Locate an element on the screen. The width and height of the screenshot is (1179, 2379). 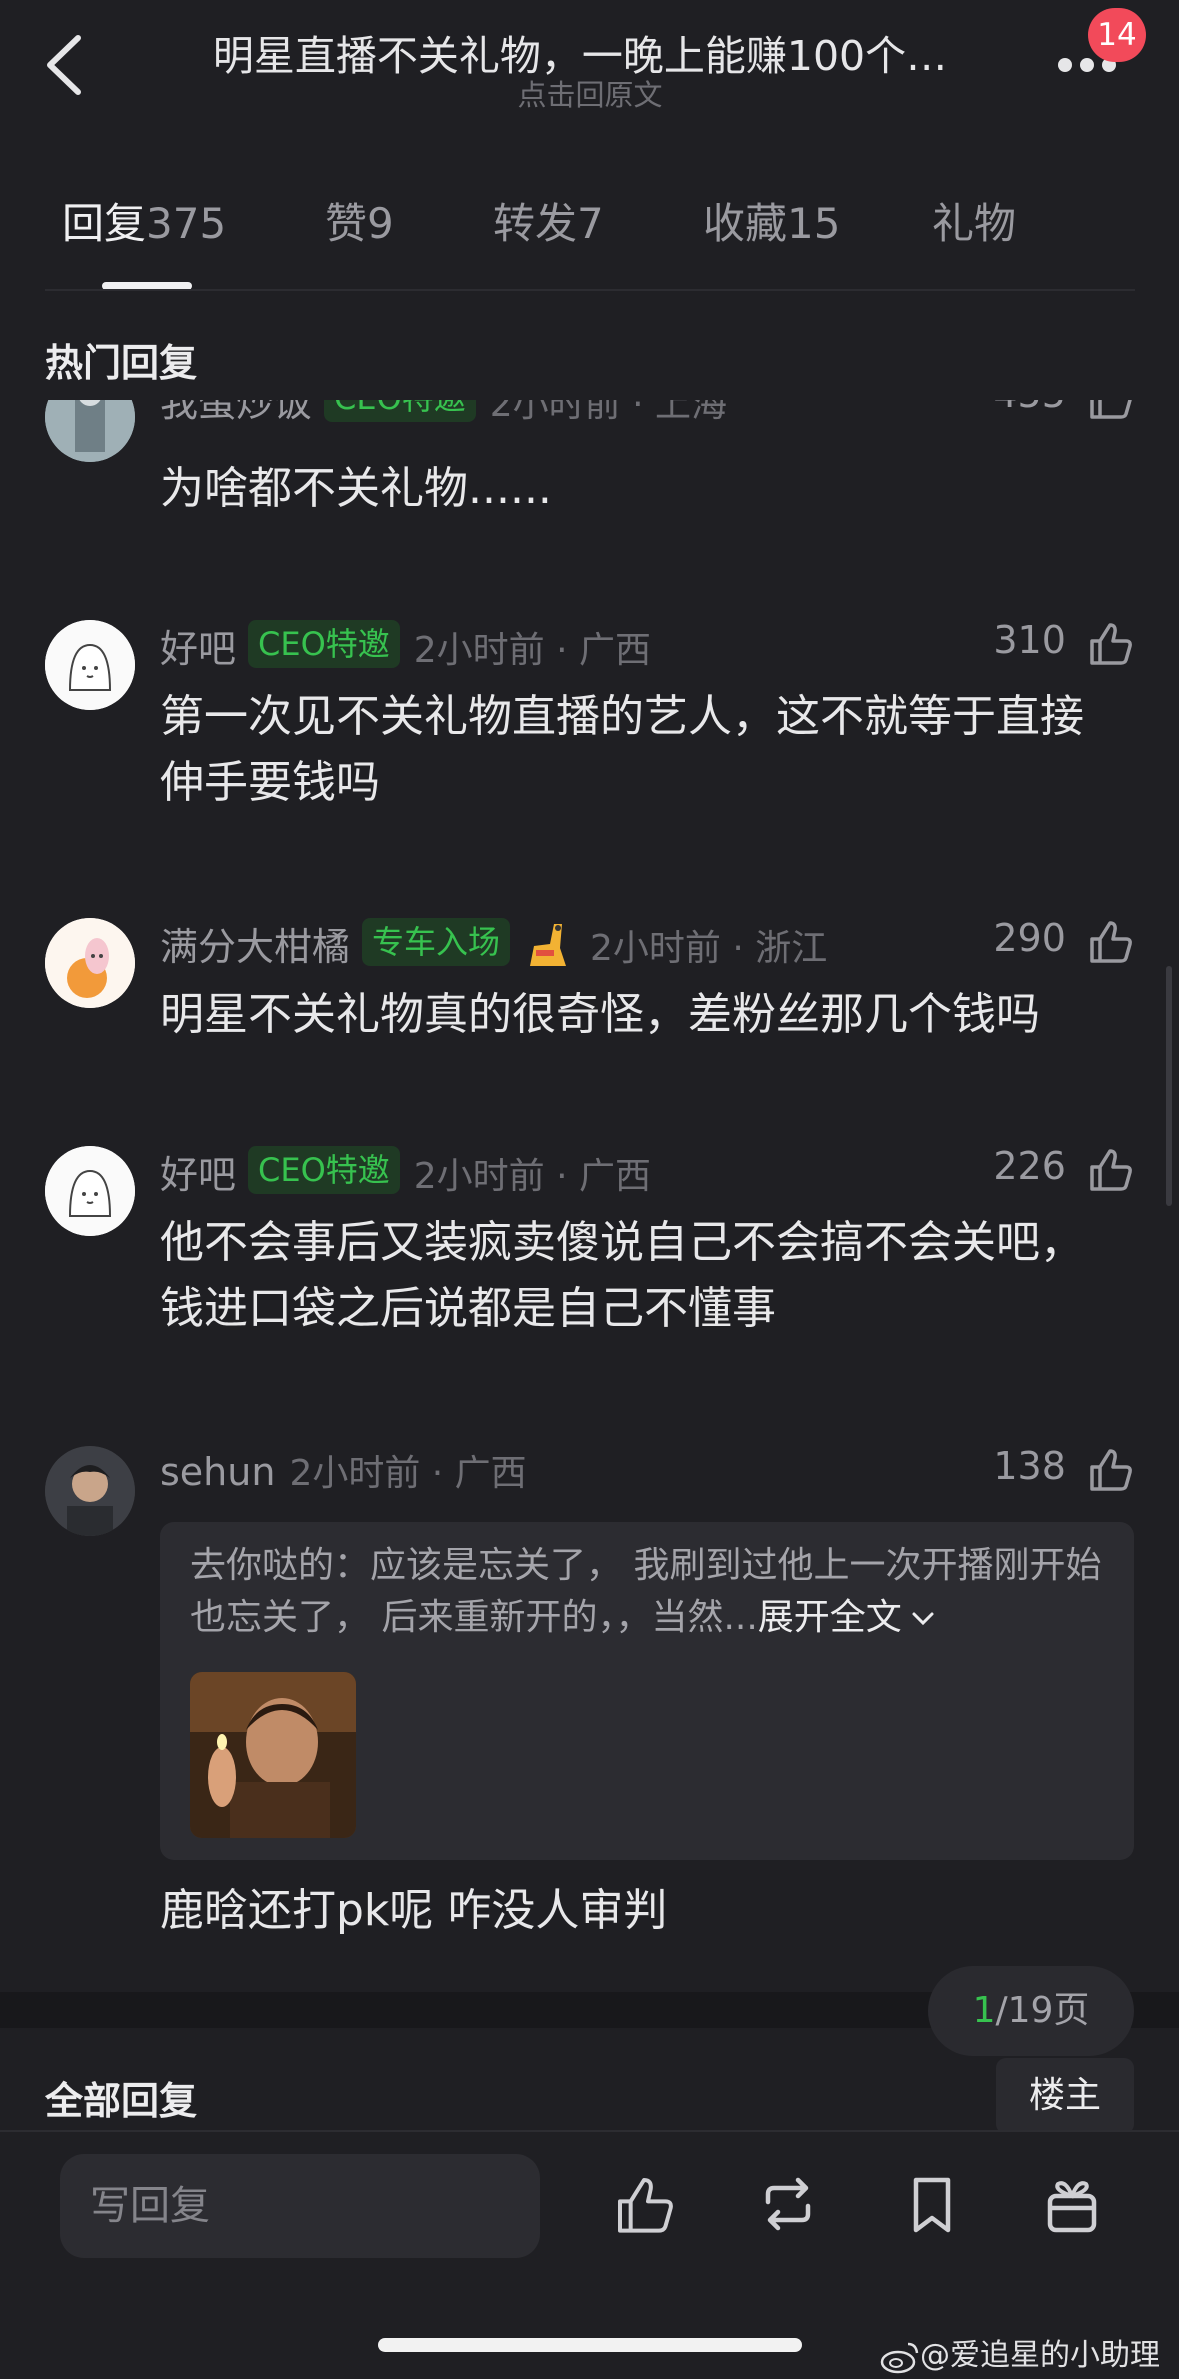
pagination-indicator: 1/19页 is located at coordinates (1031, 2011).